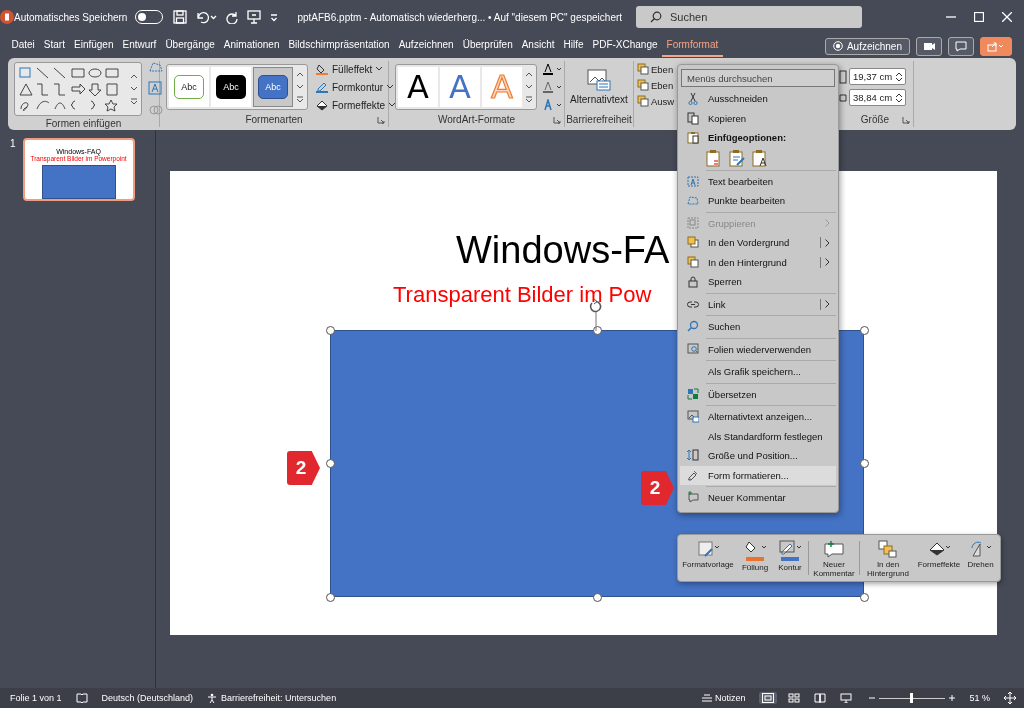 The image size is (1024, 708). Describe the element at coordinates (961, 46) in the screenshot. I see `comments-button` at that location.